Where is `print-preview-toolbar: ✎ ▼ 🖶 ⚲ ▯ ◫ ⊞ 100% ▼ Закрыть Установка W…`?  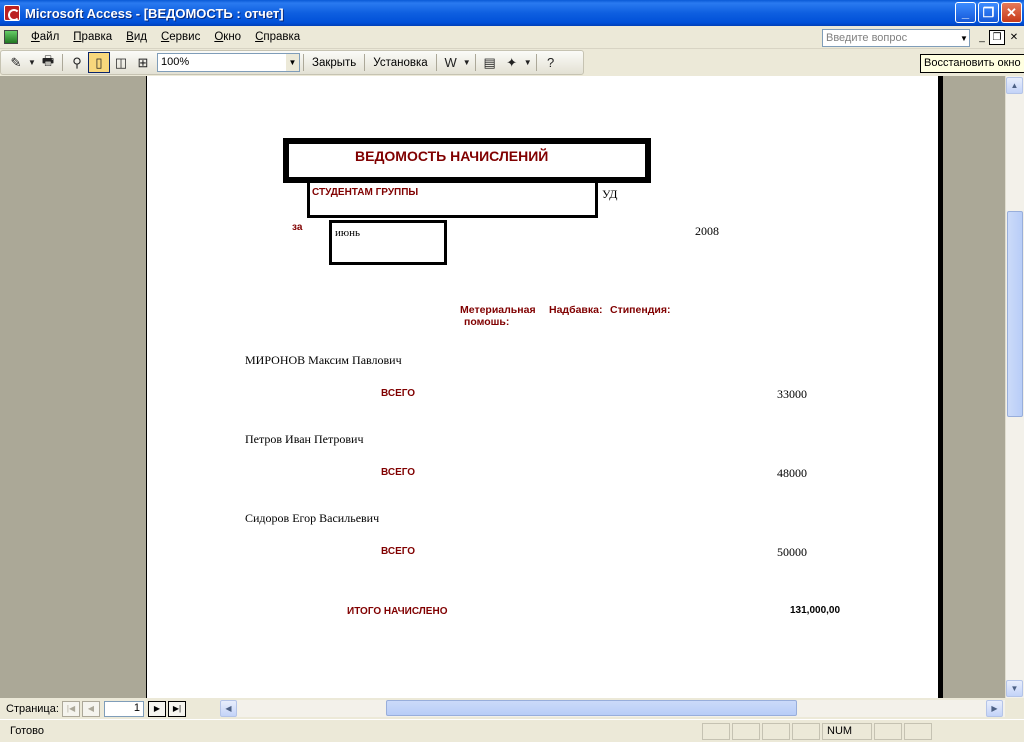
print-preview-toolbar: ✎ ▼ 🖶 ⚲ ▯ ◫ ⊞ 100% ▼ Закрыть Установка W… is located at coordinates (292, 62).